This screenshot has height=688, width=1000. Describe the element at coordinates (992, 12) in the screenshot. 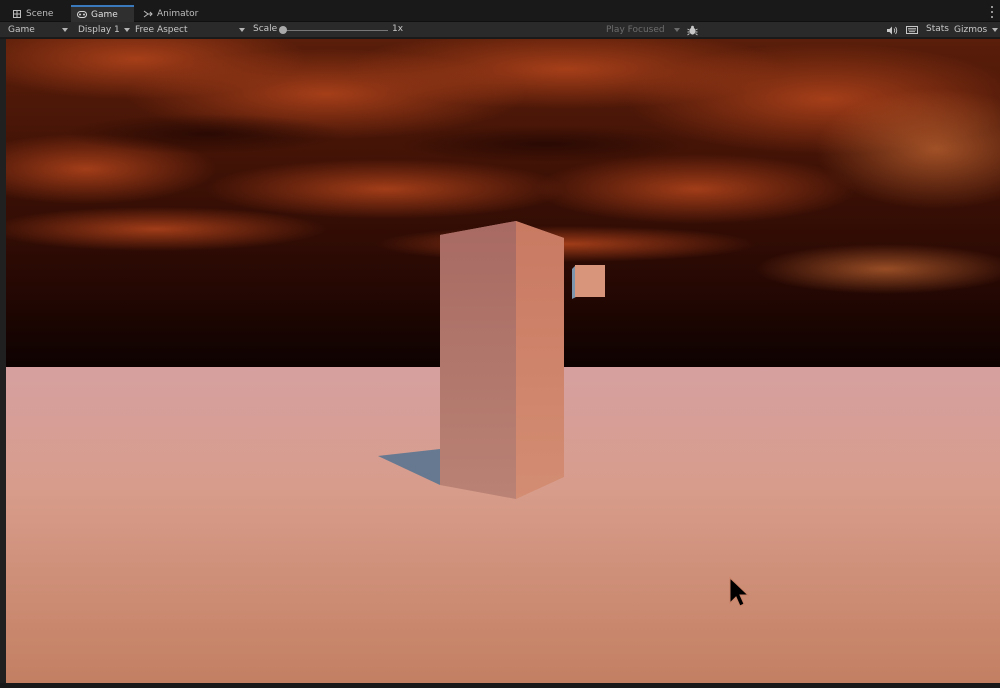

I see `more-options-icon` at that location.